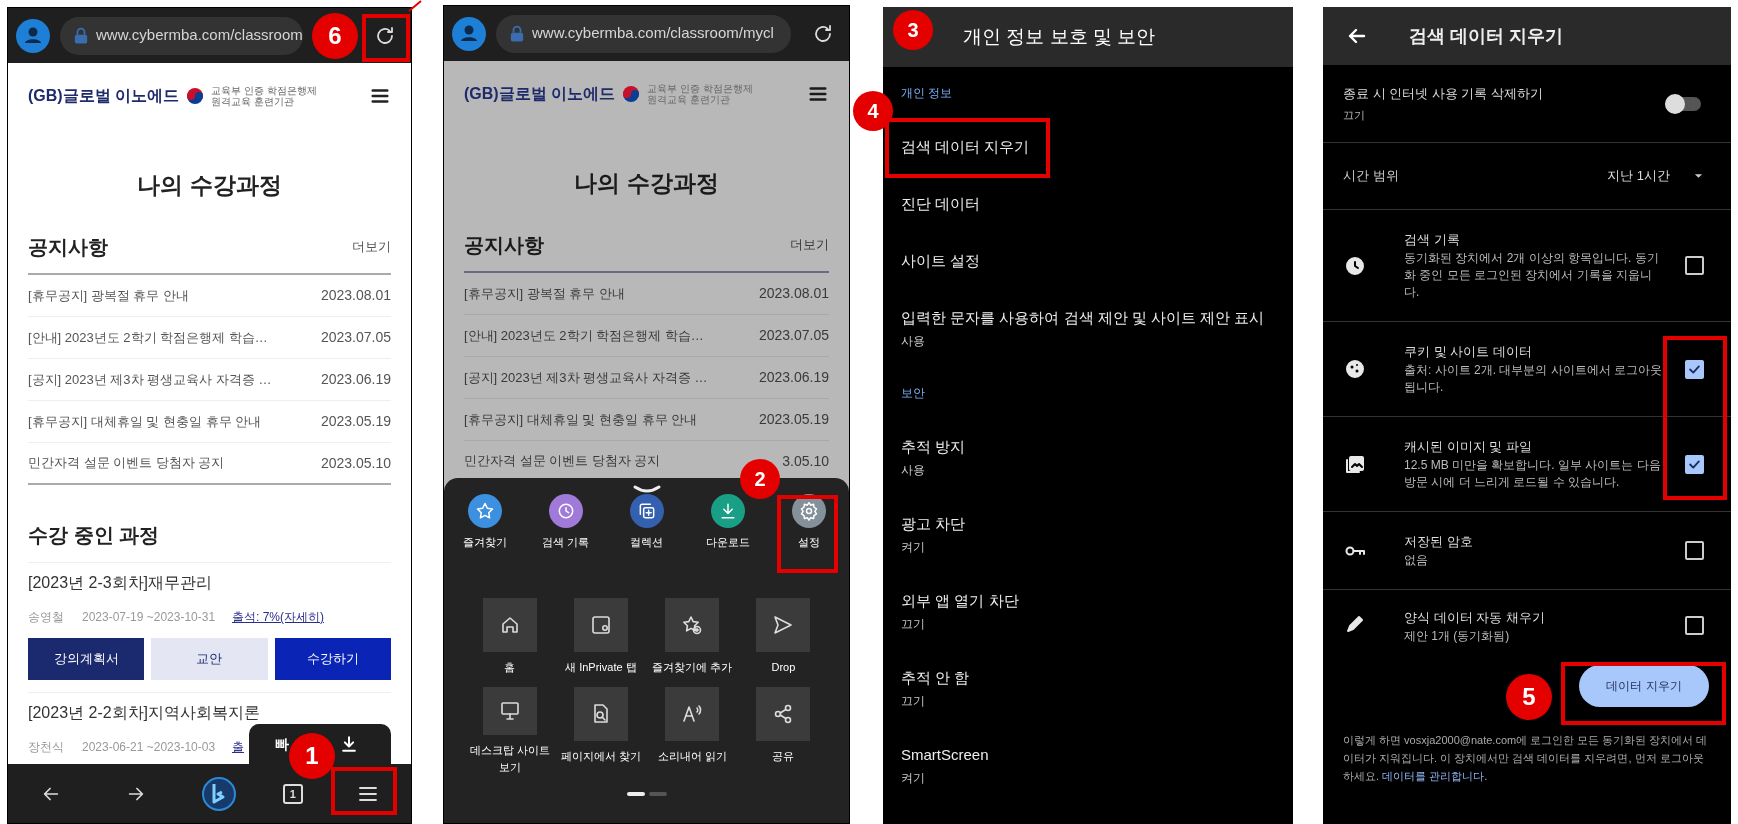 The image size is (1738, 824). Describe the element at coordinates (253, 101) in the screenshot. I see `logo-caption: 원격교육 훈련기관` at that location.